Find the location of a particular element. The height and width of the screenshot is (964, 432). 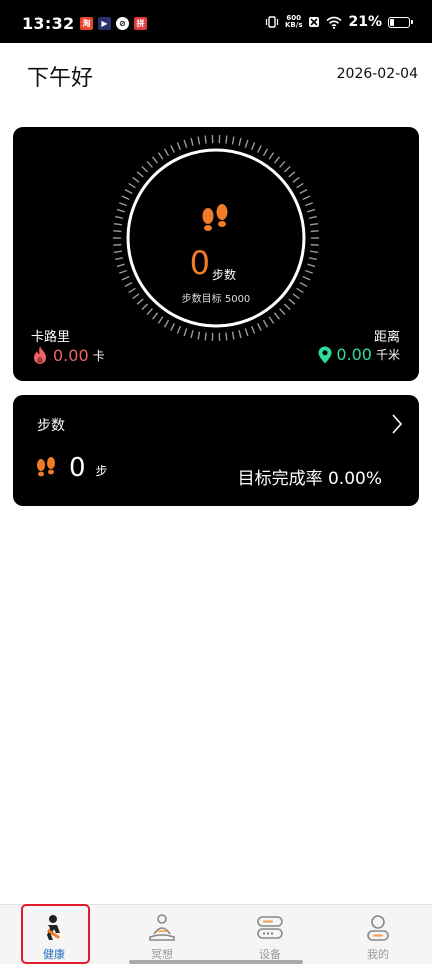

notification-app-1-icon: 淘 is located at coordinates (86, 23).